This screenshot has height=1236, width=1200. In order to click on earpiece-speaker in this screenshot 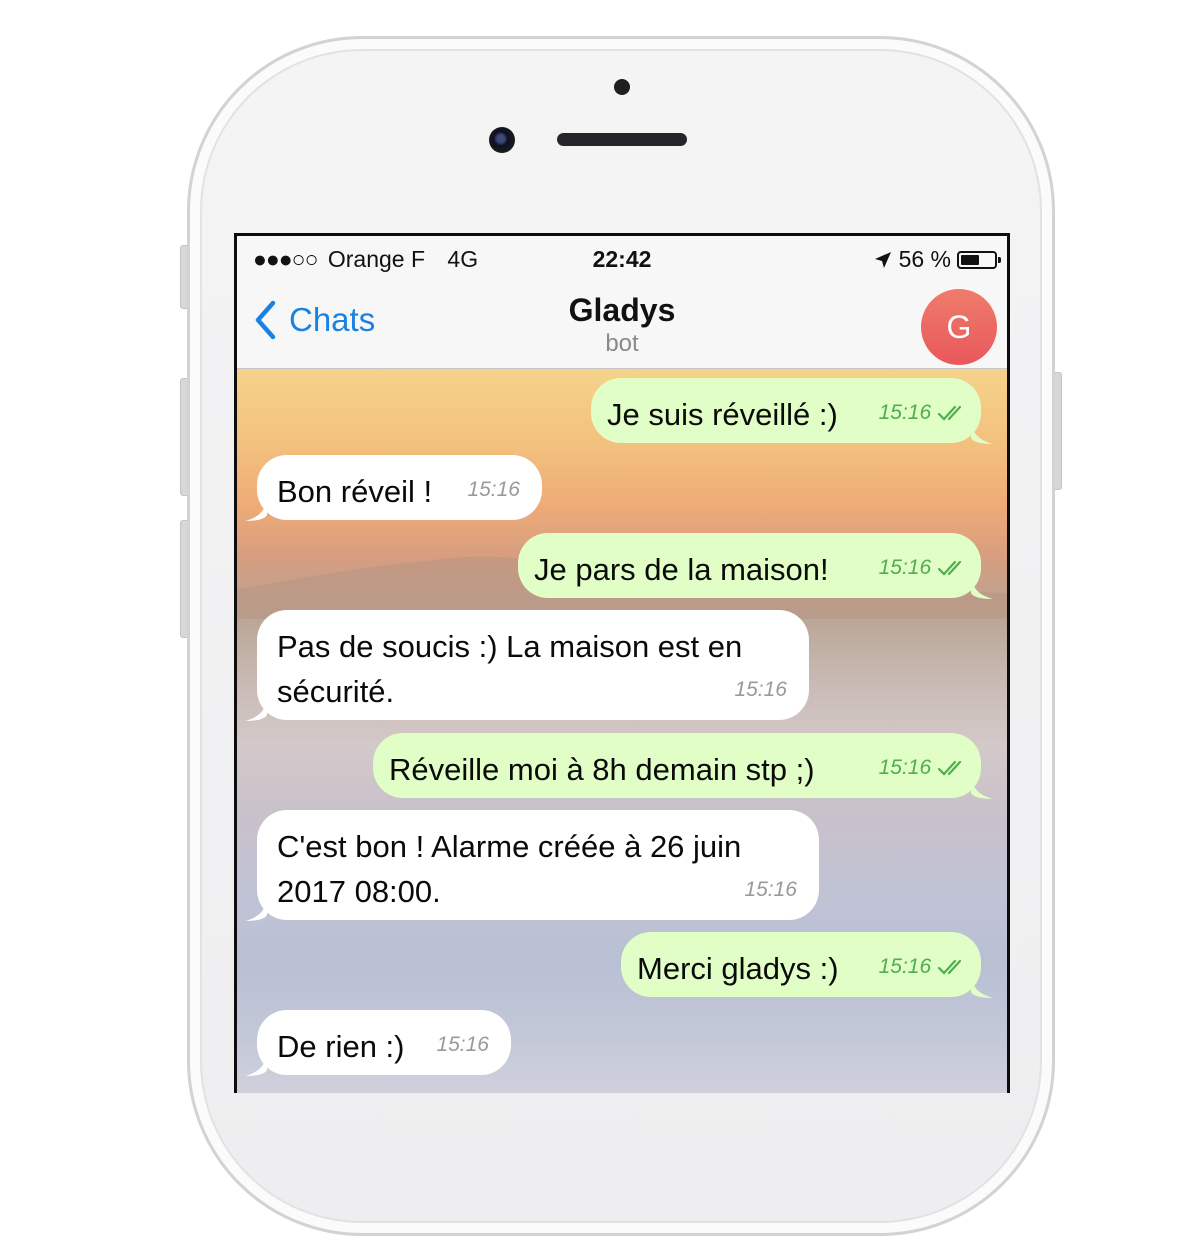, I will do `click(622, 139)`.